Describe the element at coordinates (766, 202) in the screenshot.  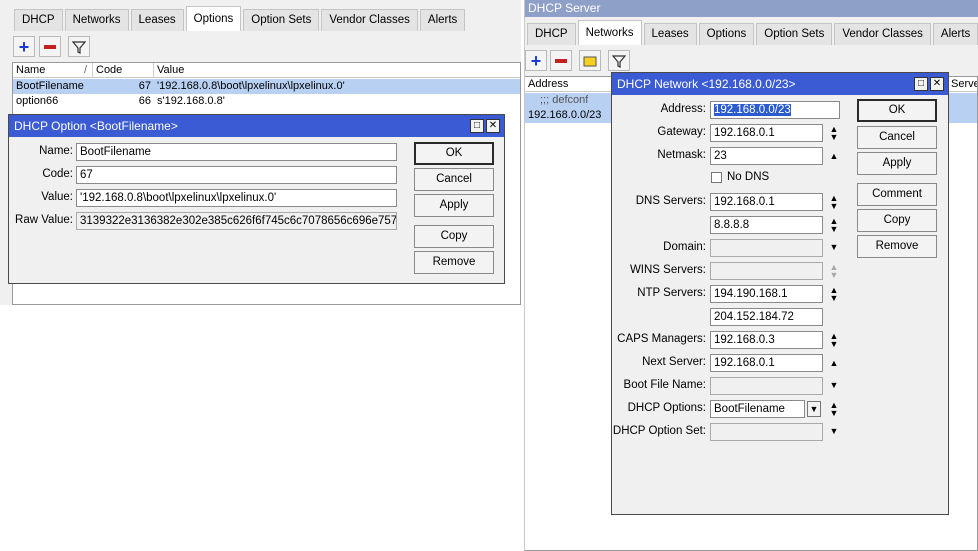
I see `dns-server-1-field: 192.168.0.1` at that location.